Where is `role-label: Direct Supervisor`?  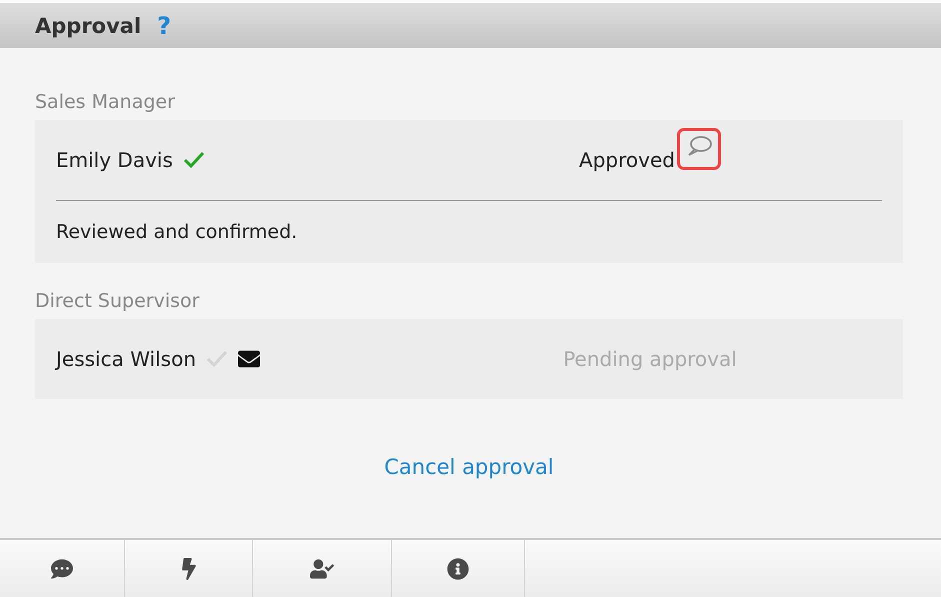 role-label: Direct Supervisor is located at coordinates (117, 301).